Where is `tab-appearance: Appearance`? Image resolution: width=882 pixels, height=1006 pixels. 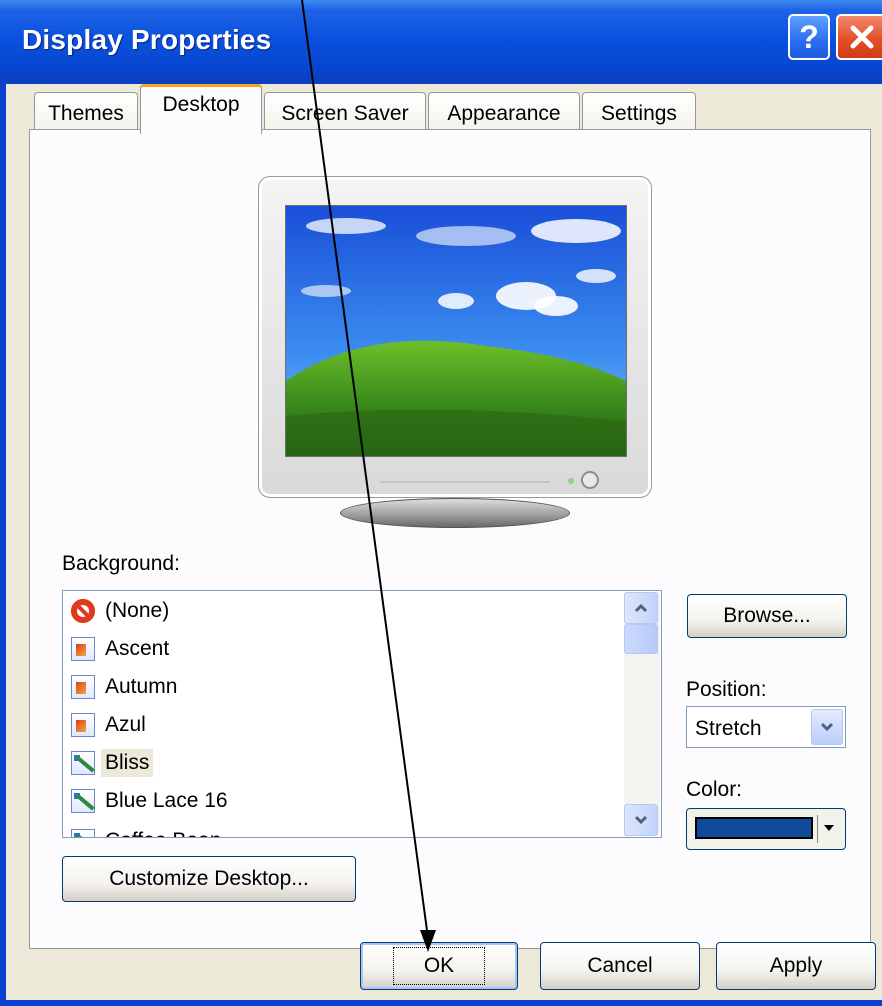 tab-appearance: Appearance is located at coordinates (504, 113).